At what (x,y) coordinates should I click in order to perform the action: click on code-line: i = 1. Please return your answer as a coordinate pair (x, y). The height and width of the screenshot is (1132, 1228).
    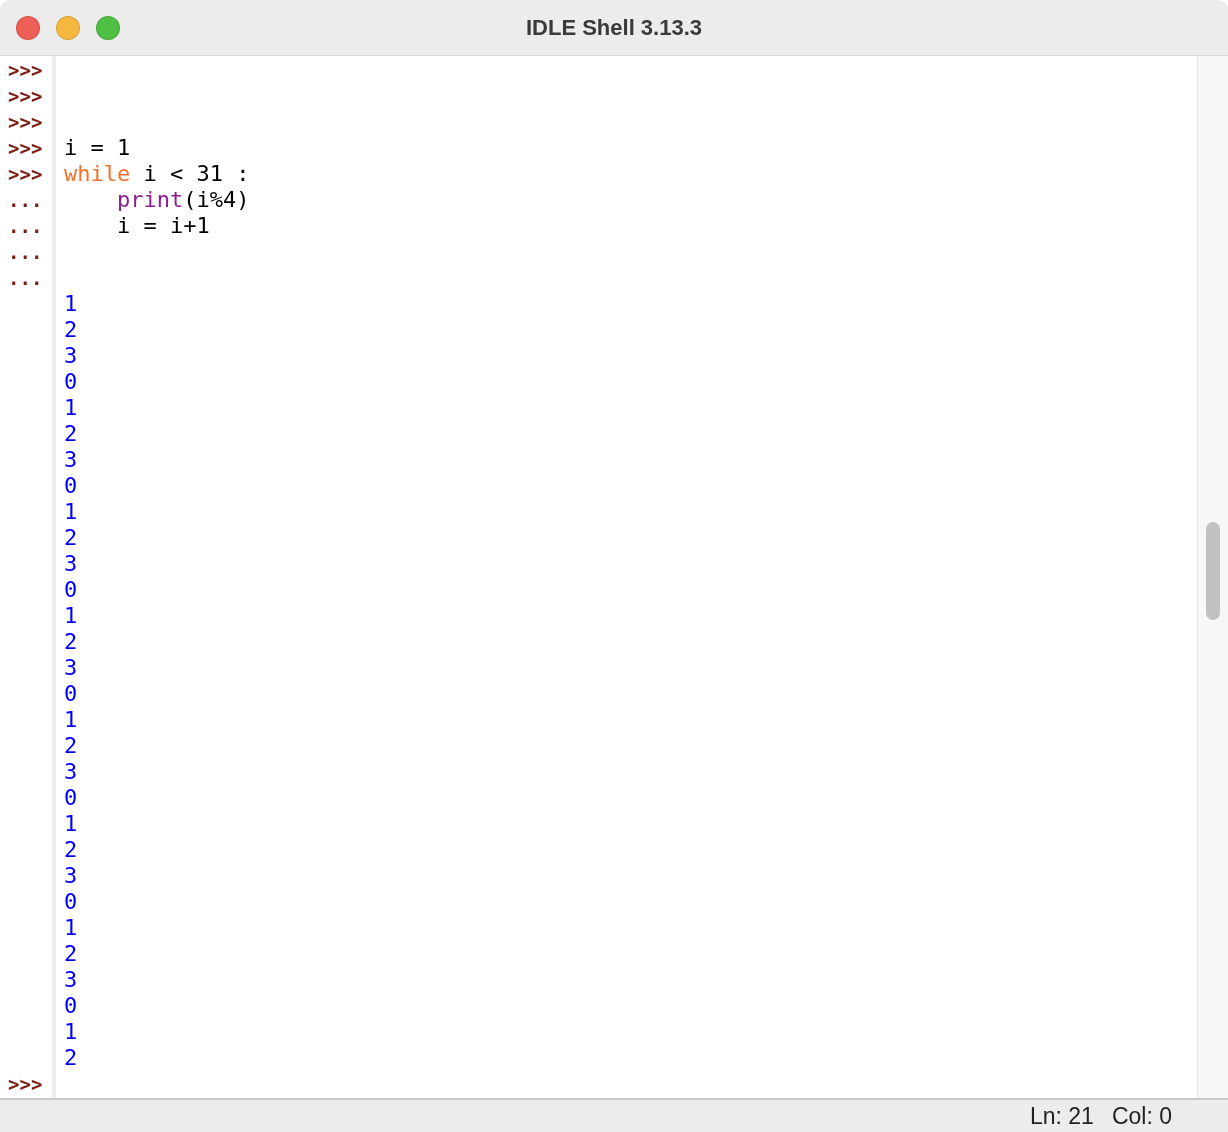
    Looking at the image, I should click on (97, 147).